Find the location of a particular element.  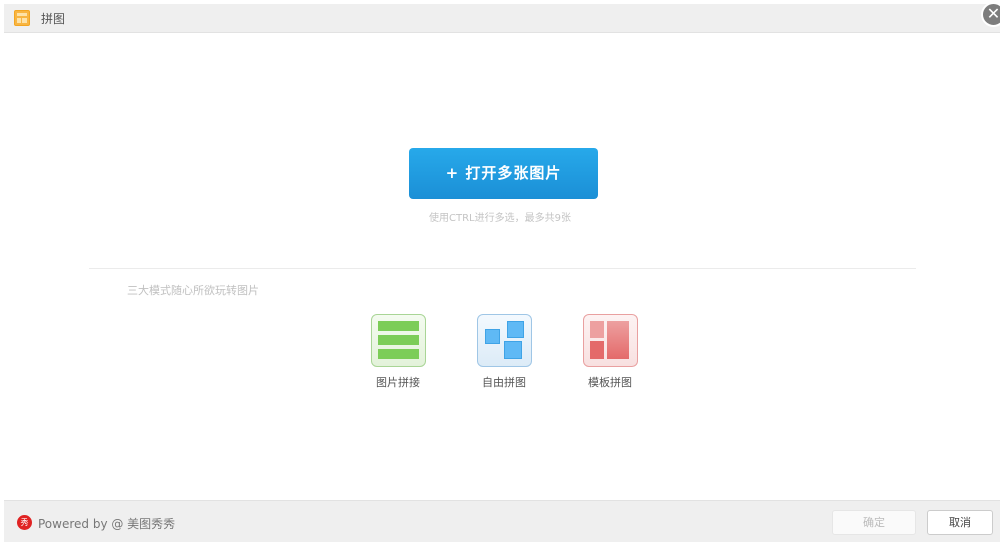

meitu-logo-icon: 秀 is located at coordinates (24, 522).